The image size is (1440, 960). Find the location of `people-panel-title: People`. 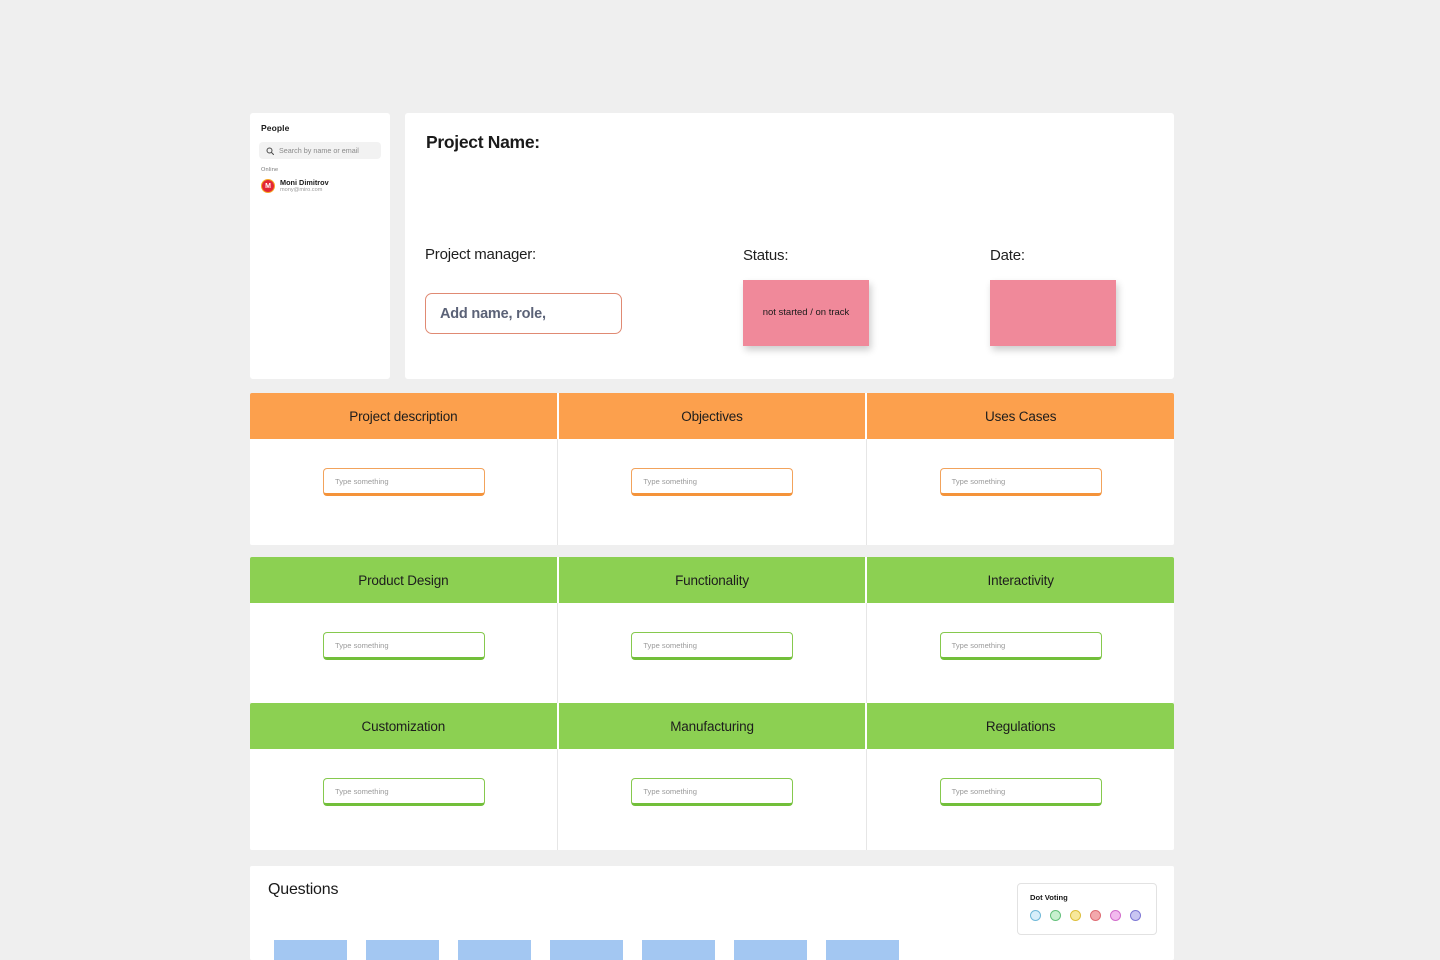

people-panel-title: People is located at coordinates (275, 128).